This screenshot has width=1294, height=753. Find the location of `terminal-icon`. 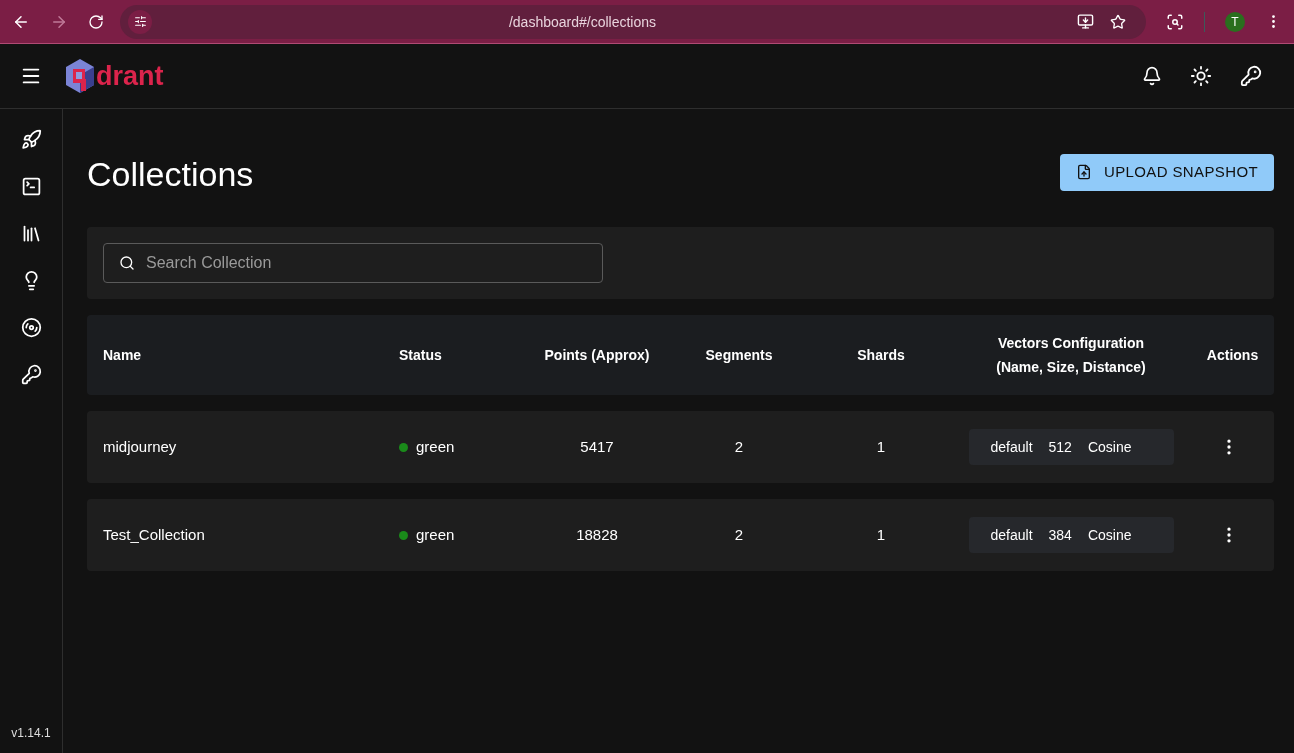

terminal-icon is located at coordinates (31, 186).